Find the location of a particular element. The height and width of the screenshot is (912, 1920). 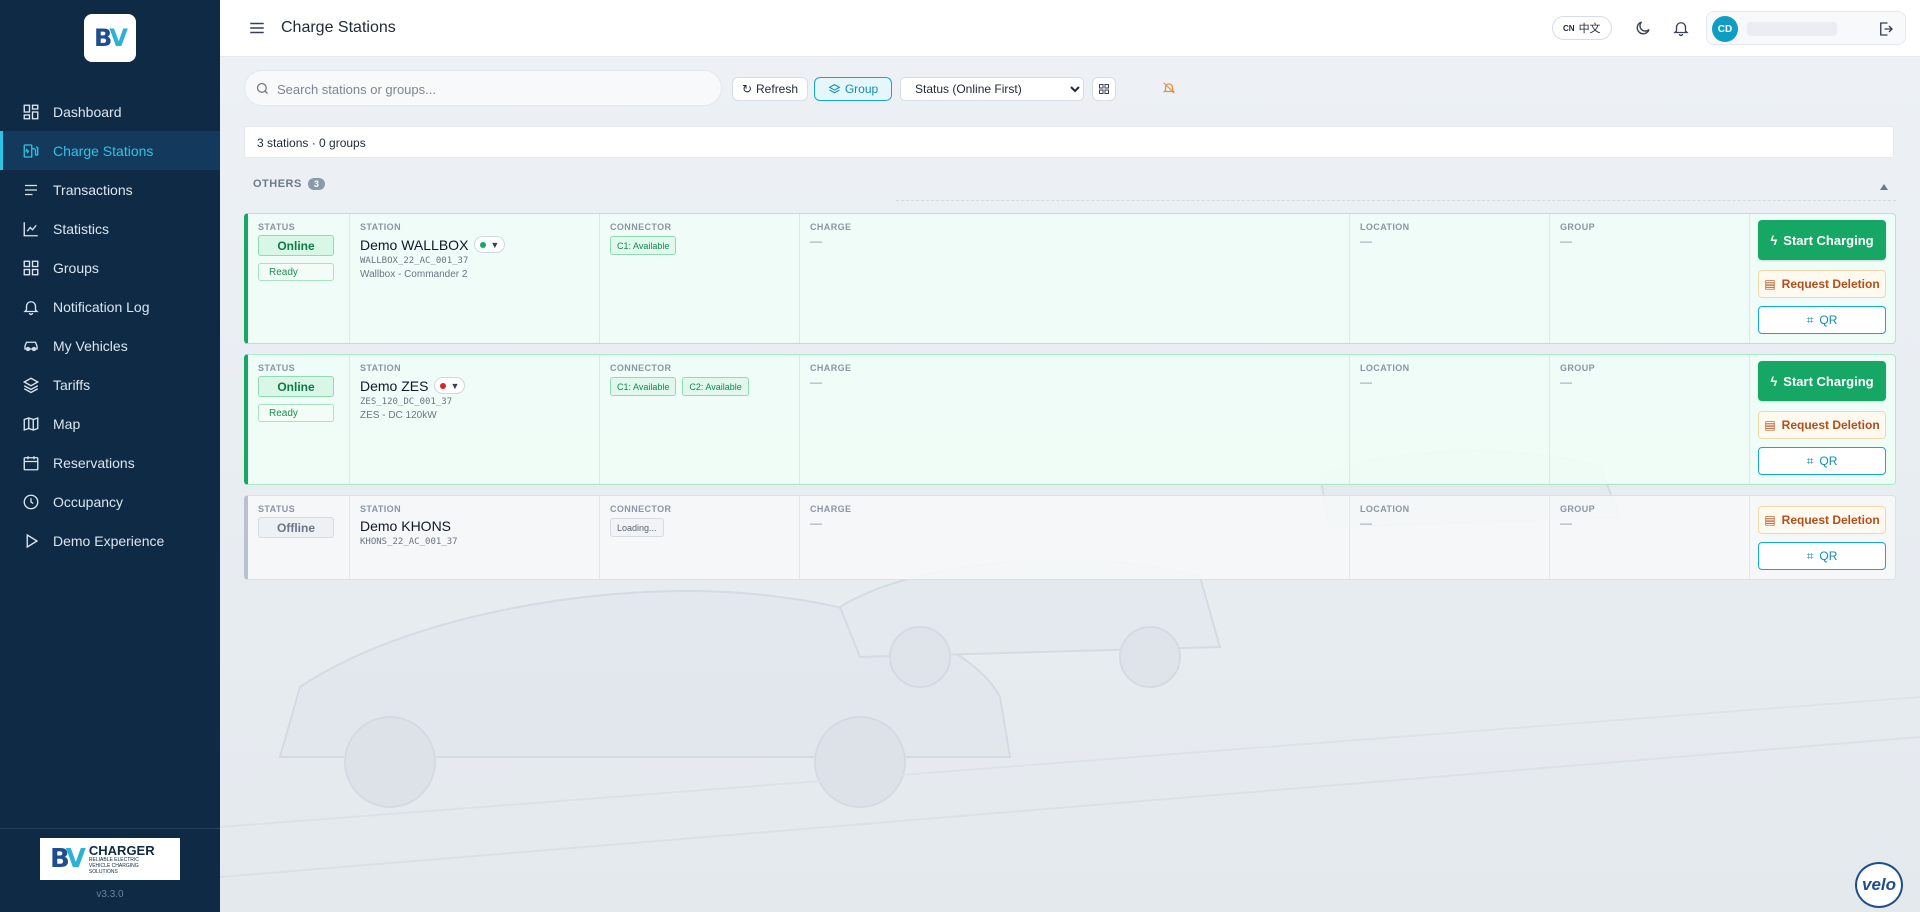

avatar: CD is located at coordinates (1725, 29).